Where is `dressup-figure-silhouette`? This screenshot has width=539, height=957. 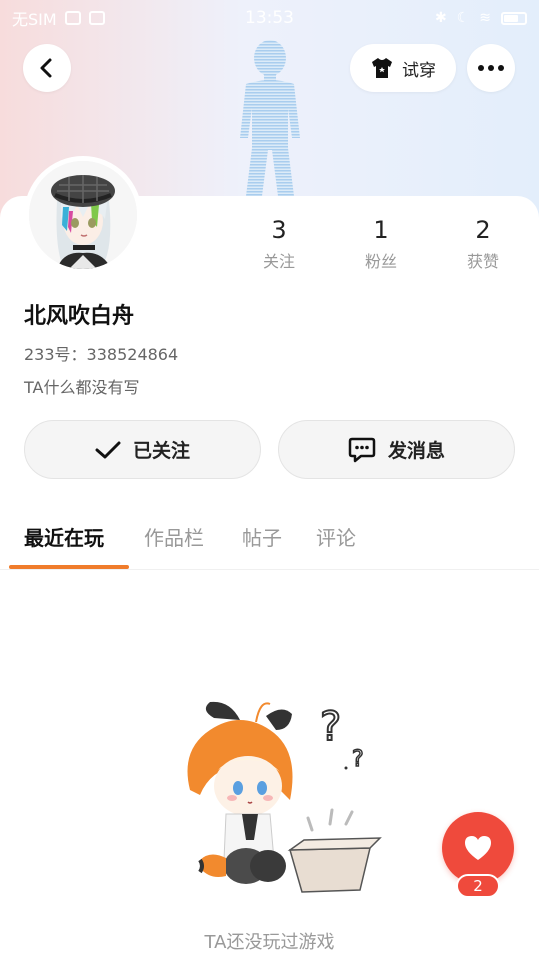 dressup-figure-silhouette is located at coordinates (270, 118).